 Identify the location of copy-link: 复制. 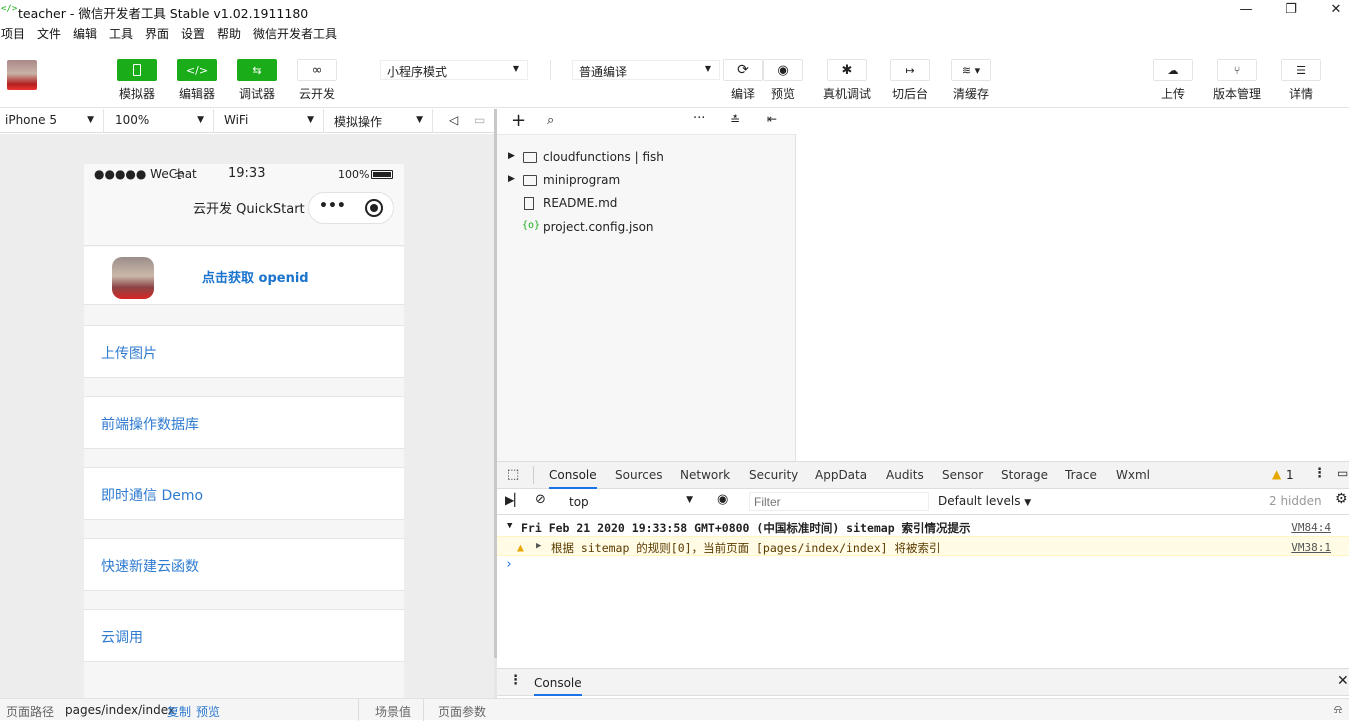
(179, 711).